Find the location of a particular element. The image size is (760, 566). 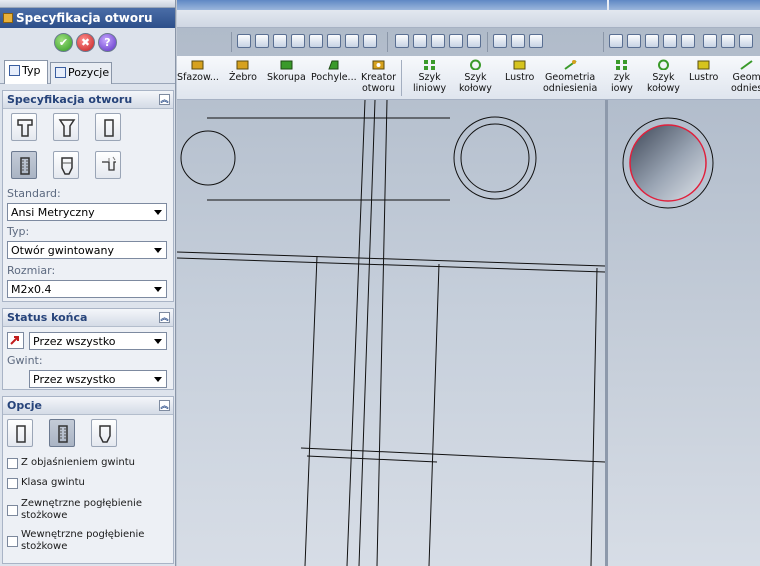

cosmetic-thread-option-button is located at coordinates (62, 433).